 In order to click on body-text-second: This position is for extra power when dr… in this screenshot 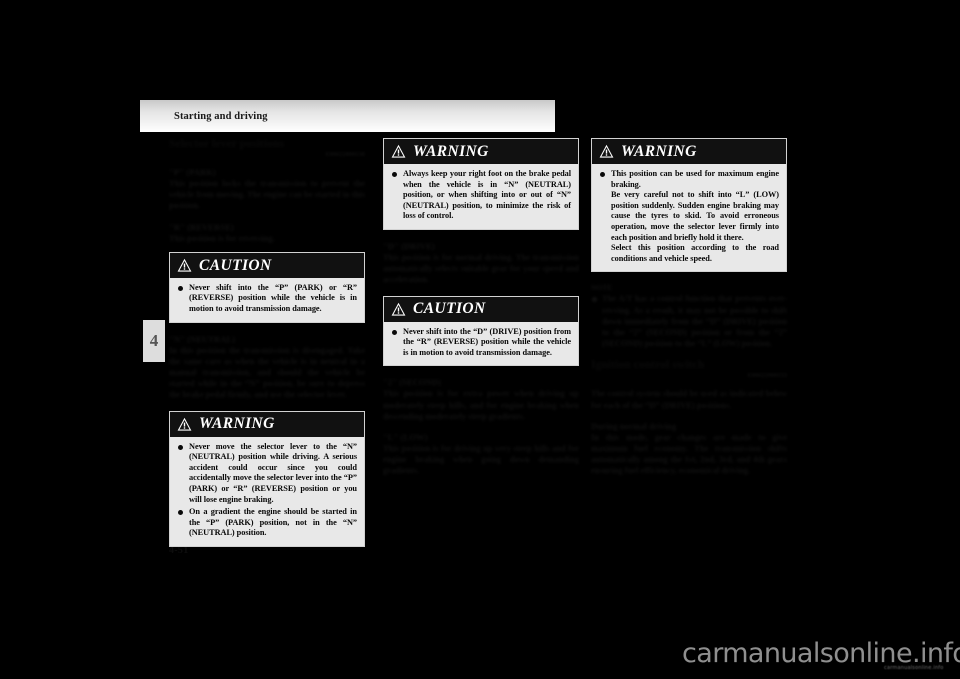, I will do `click(481, 405)`.